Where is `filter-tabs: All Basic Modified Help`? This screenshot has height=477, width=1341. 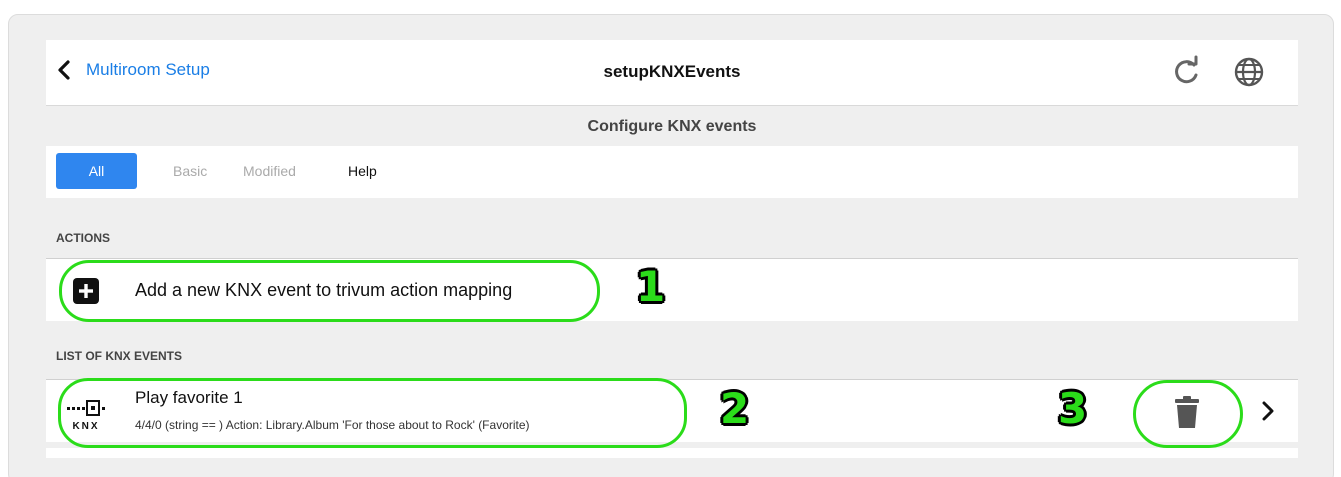
filter-tabs: All Basic Modified Help is located at coordinates (672, 172).